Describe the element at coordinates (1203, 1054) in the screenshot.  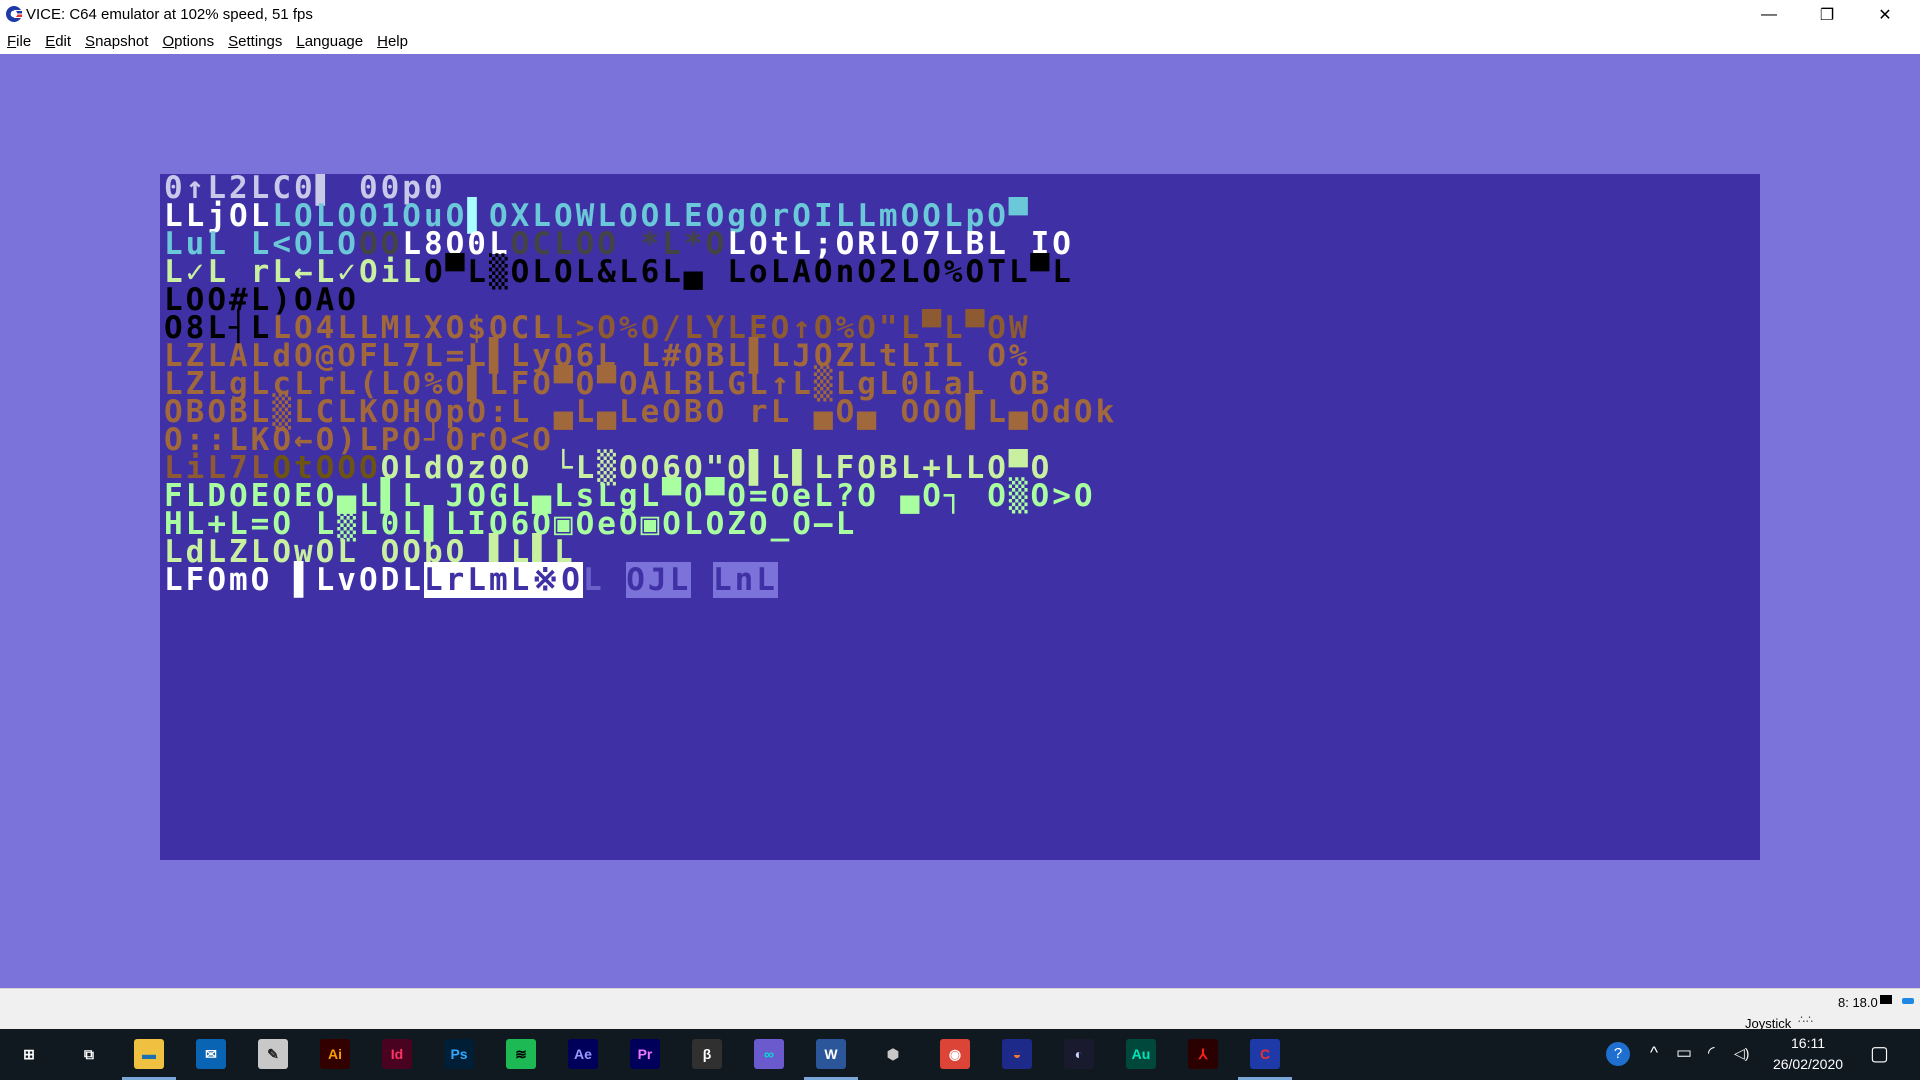
I see `acrobat-icon: ⅄` at that location.